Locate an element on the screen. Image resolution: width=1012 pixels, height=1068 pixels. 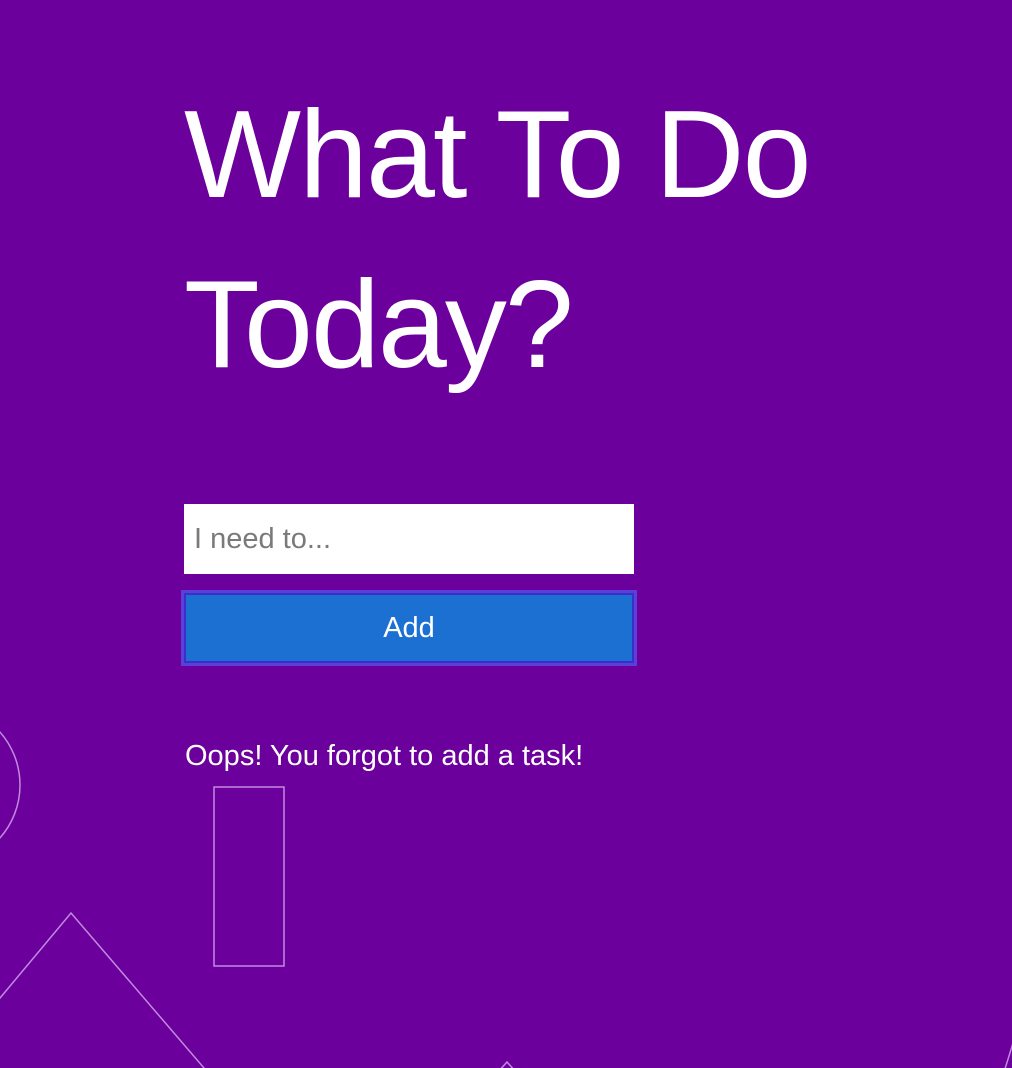
decorative-rectangle is located at coordinates (249, 876).